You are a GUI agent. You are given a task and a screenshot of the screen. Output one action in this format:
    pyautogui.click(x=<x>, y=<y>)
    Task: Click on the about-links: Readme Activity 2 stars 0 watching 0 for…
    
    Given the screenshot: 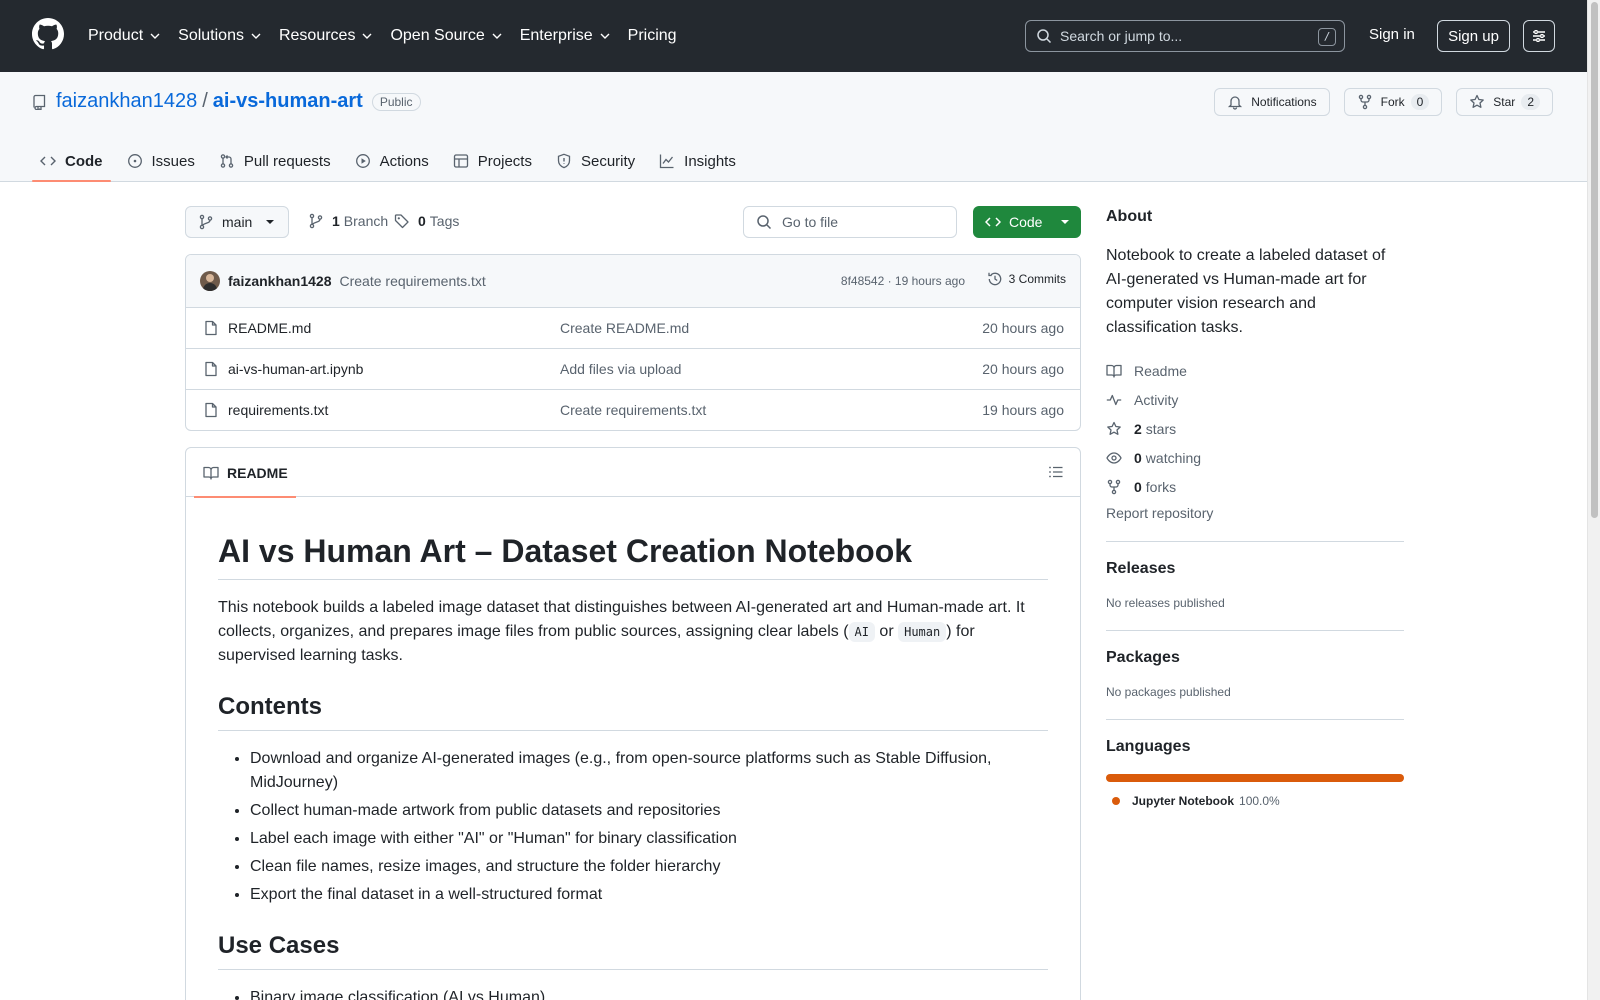 What is the action you would take?
    pyautogui.click(x=1255, y=428)
    